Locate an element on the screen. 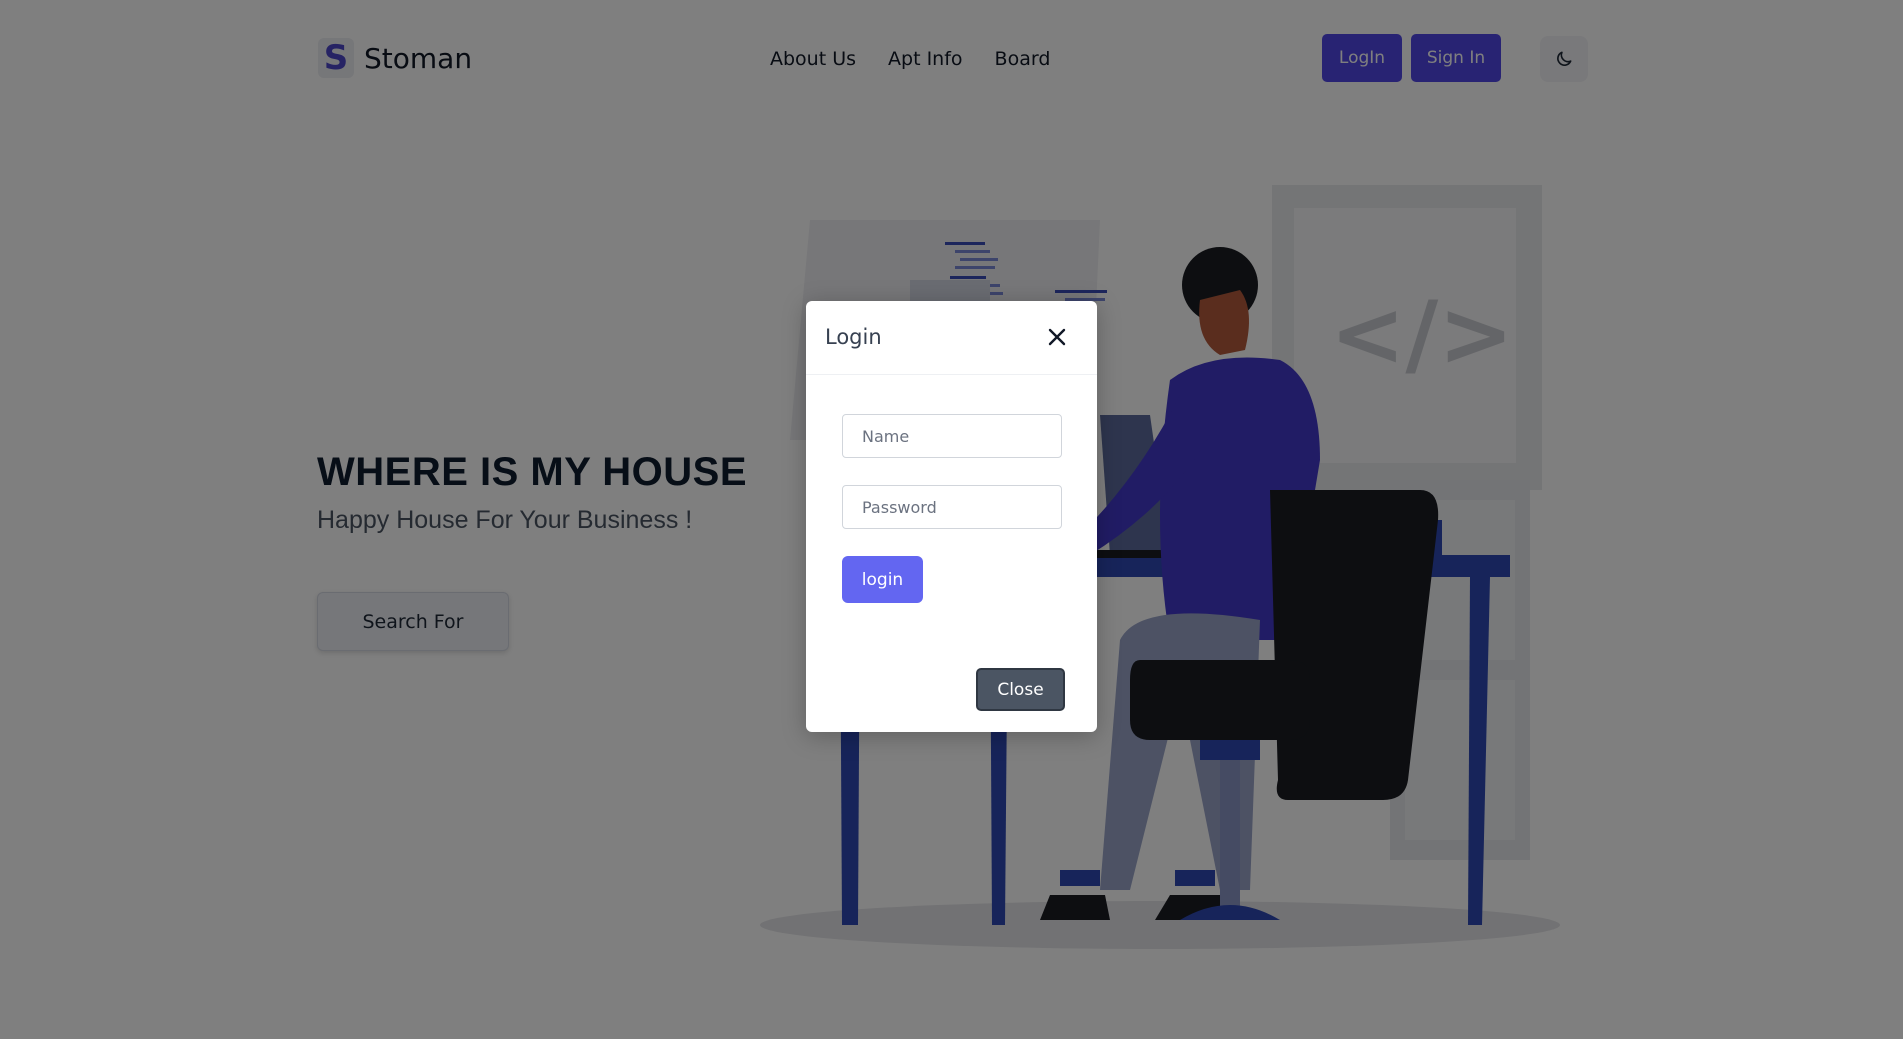 This screenshot has width=1903, height=1039. modal-login-button: login is located at coordinates (882, 579).